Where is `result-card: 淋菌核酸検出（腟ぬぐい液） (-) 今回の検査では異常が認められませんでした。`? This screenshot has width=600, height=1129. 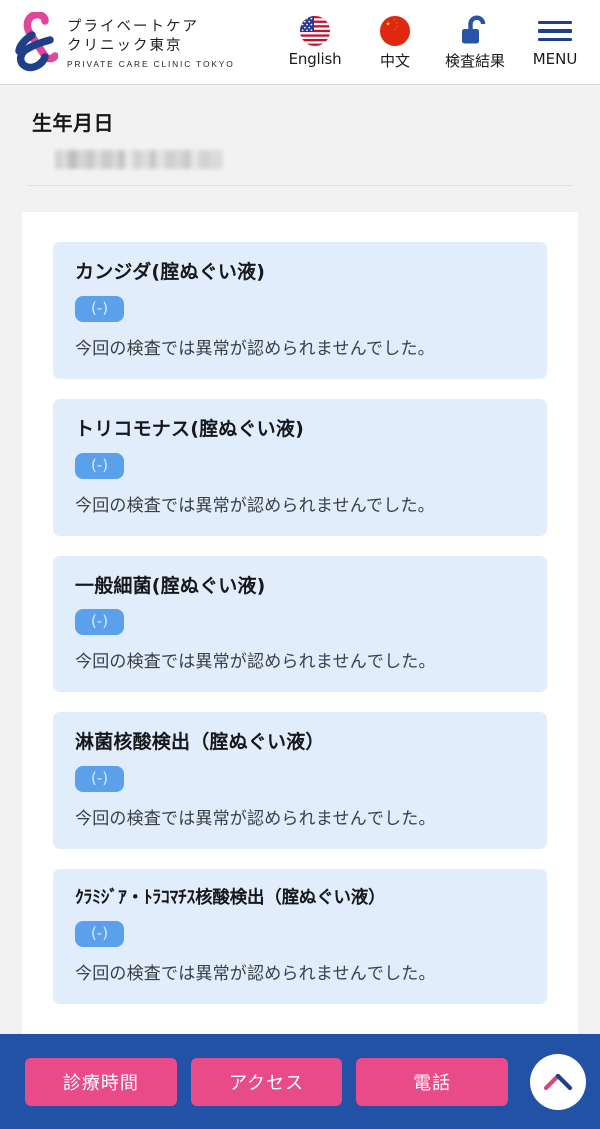
result-card: 淋菌核酸検出（腟ぬぐい液） (-) 今回の検査では異常が認められませんでした。 is located at coordinates (300, 780).